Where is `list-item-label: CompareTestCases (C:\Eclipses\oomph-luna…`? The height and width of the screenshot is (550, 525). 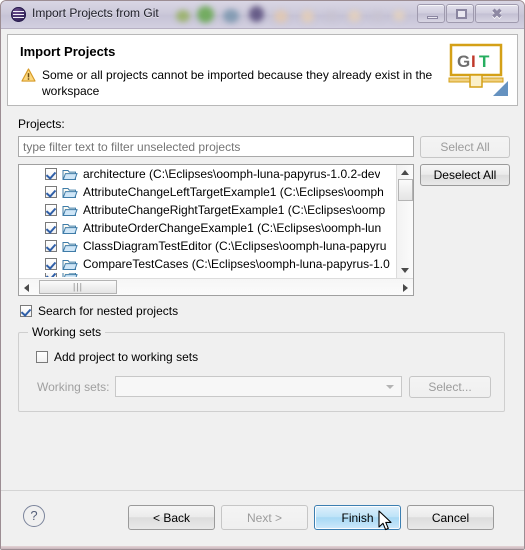 list-item-label: CompareTestCases (C:\Eclipses\oomph-luna… is located at coordinates (236, 264).